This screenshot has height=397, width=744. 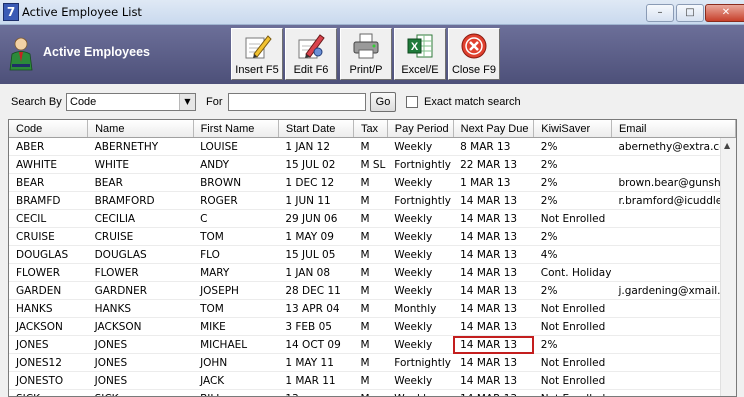 What do you see at coordinates (48, 146) in the screenshot?
I see `table-cell: ABER` at bounding box center [48, 146].